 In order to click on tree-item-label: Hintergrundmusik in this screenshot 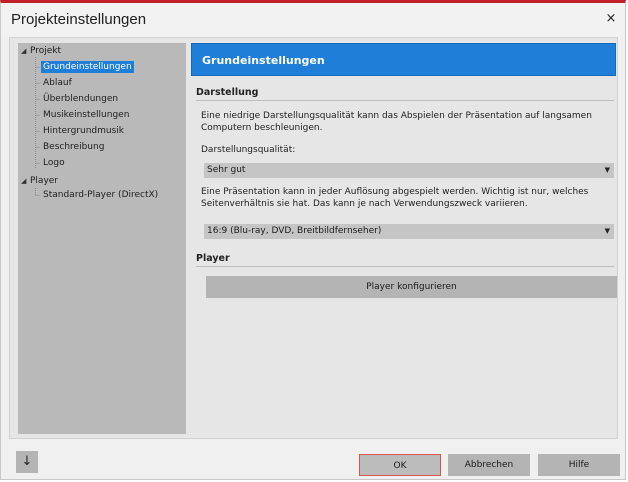, I will do `click(83, 131)`.